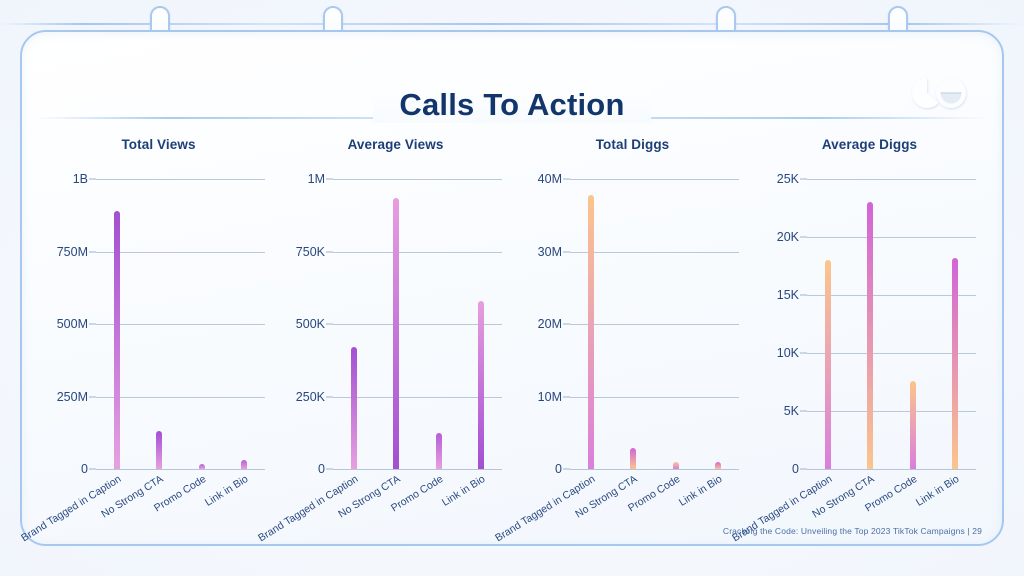 This screenshot has width=1024, height=576. I want to click on y-axis-tick-label: 500M, so click(72, 324).